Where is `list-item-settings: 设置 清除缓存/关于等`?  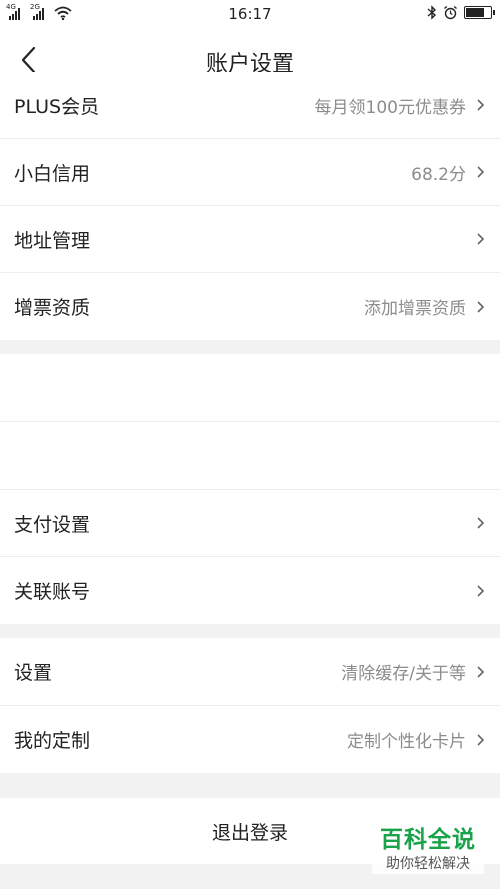
list-item-settings: 设置 清除缓存/关于等 is located at coordinates (250, 671).